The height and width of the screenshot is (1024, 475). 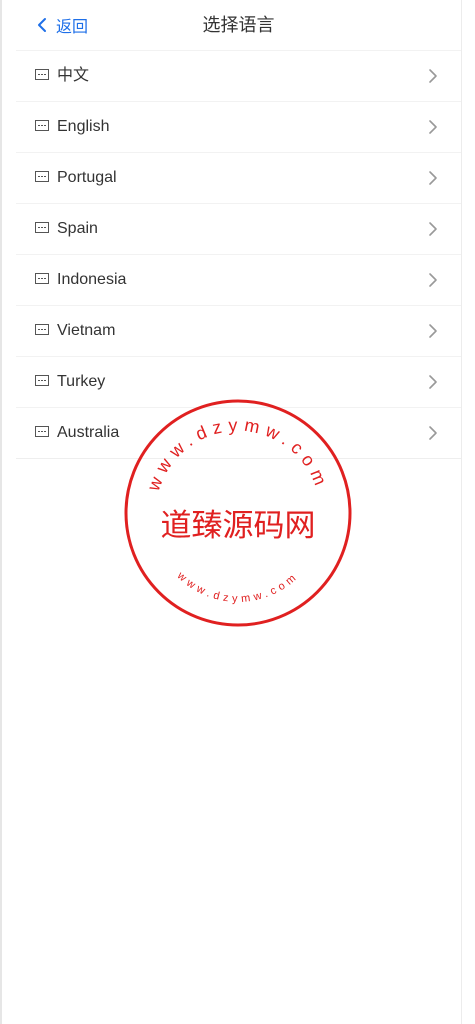 I want to click on chevron-left-icon, so click(x=42, y=25).